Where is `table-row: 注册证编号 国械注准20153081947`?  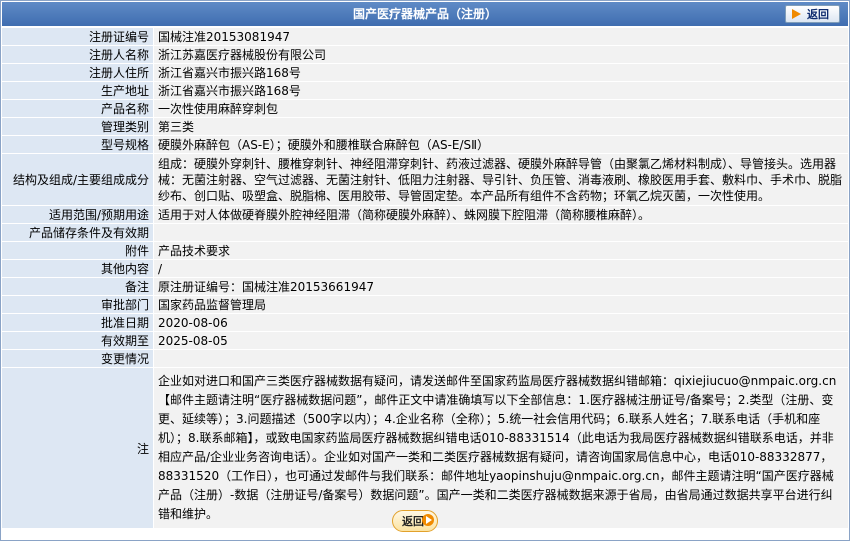
table-row: 注册证编号 国械注准20153081947 is located at coordinates (425, 37).